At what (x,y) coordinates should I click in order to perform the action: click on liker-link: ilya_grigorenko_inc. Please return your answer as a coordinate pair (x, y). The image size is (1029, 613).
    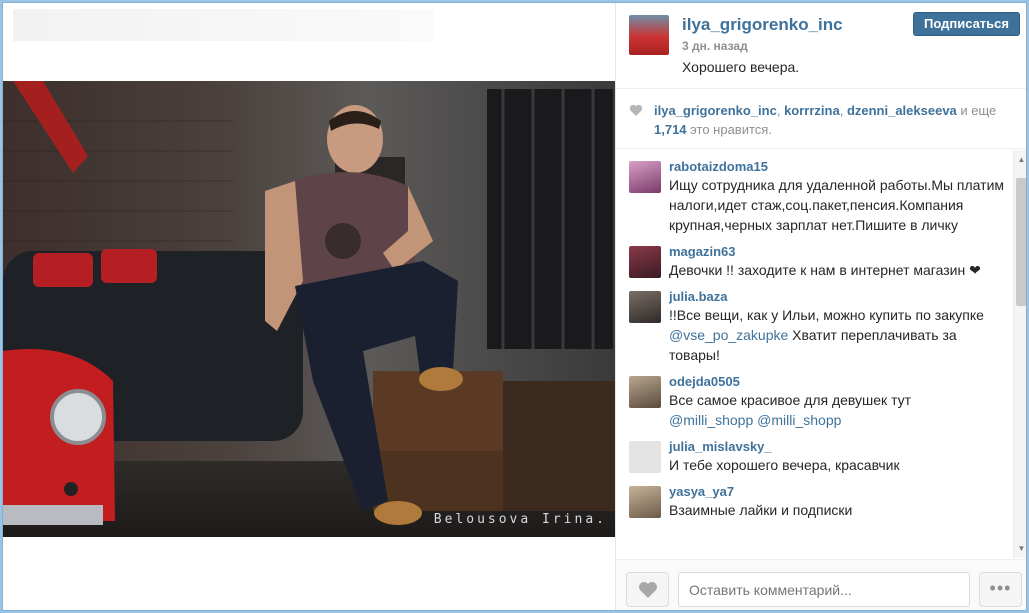
    Looking at the image, I should click on (715, 110).